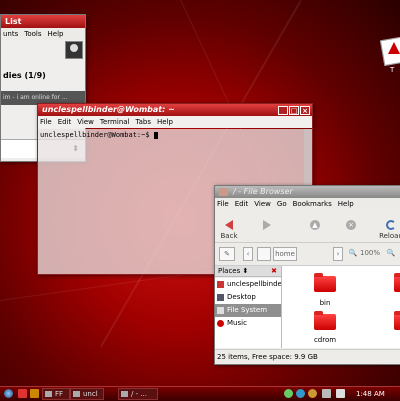 Image resolution: width=400 pixels, height=401 pixels. What do you see at coordinates (282, 204) in the screenshot?
I see `menu-go: Go` at bounding box center [282, 204].